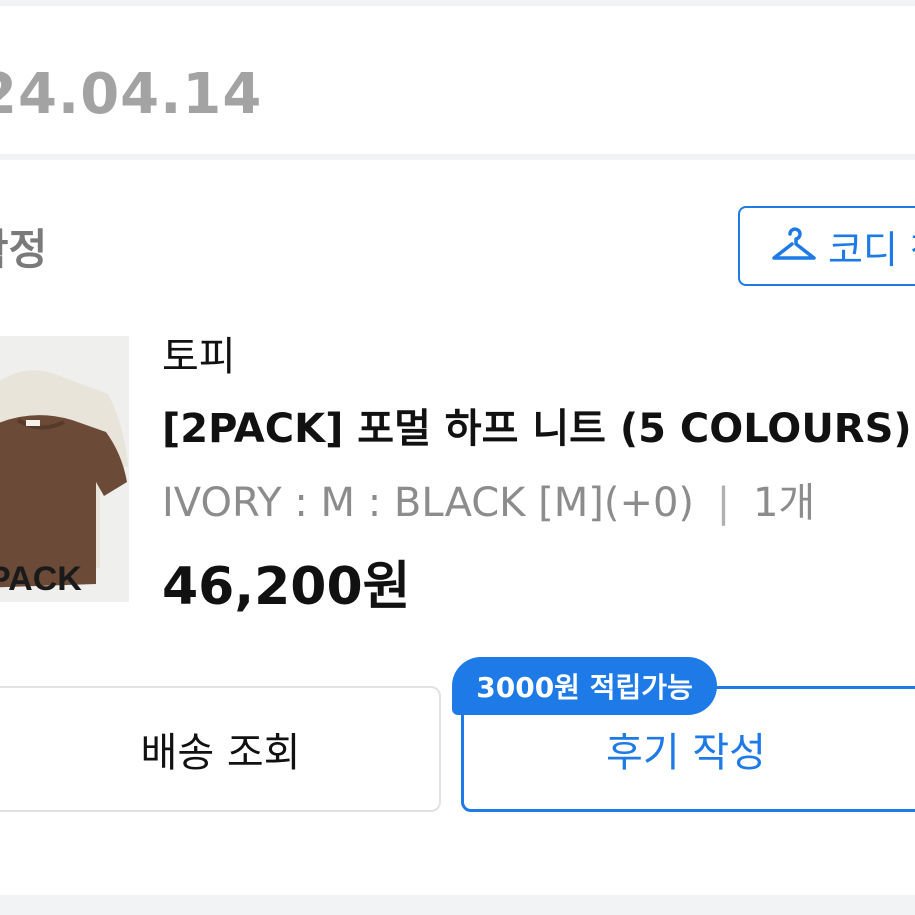 This screenshot has width=915, height=915. I want to click on hanger-icon, so click(794, 246).